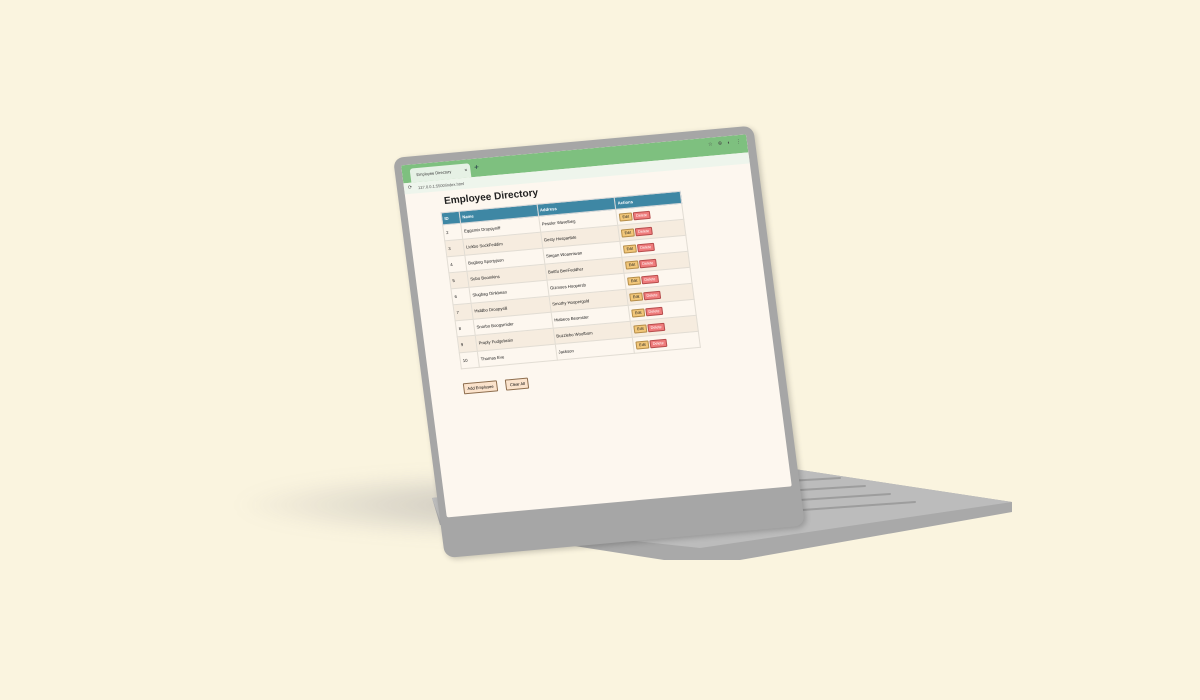 This screenshot has width=1200, height=700. What do you see at coordinates (456, 264) in the screenshot?
I see `cell-id: 4` at bounding box center [456, 264].